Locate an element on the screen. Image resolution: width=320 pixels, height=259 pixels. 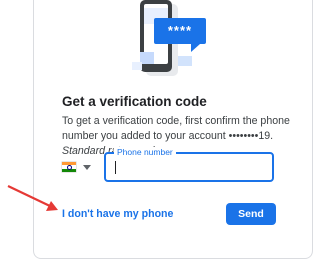
pixel-block-right is located at coordinates (185, 61).